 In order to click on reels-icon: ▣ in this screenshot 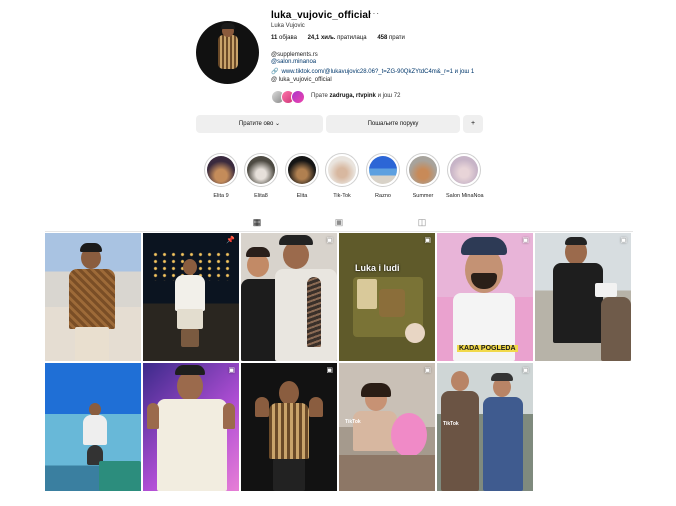, I will do `click(339, 222)`.